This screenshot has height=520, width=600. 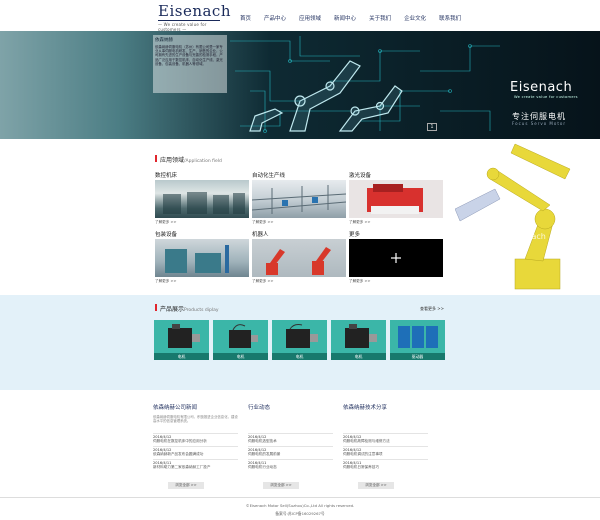 I want to click on app-item-label: 更多, so click(x=355, y=235).